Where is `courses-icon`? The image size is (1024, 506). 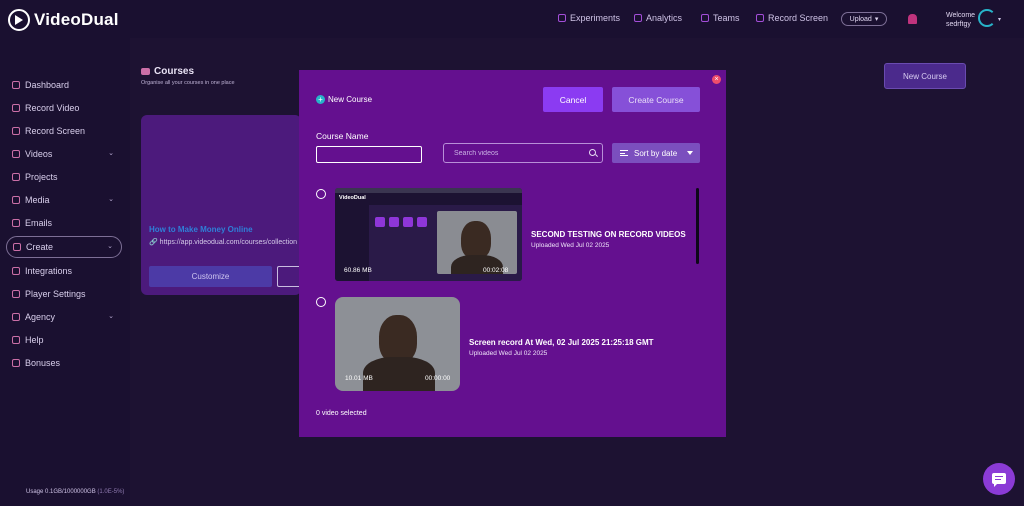
courses-icon is located at coordinates (145, 71).